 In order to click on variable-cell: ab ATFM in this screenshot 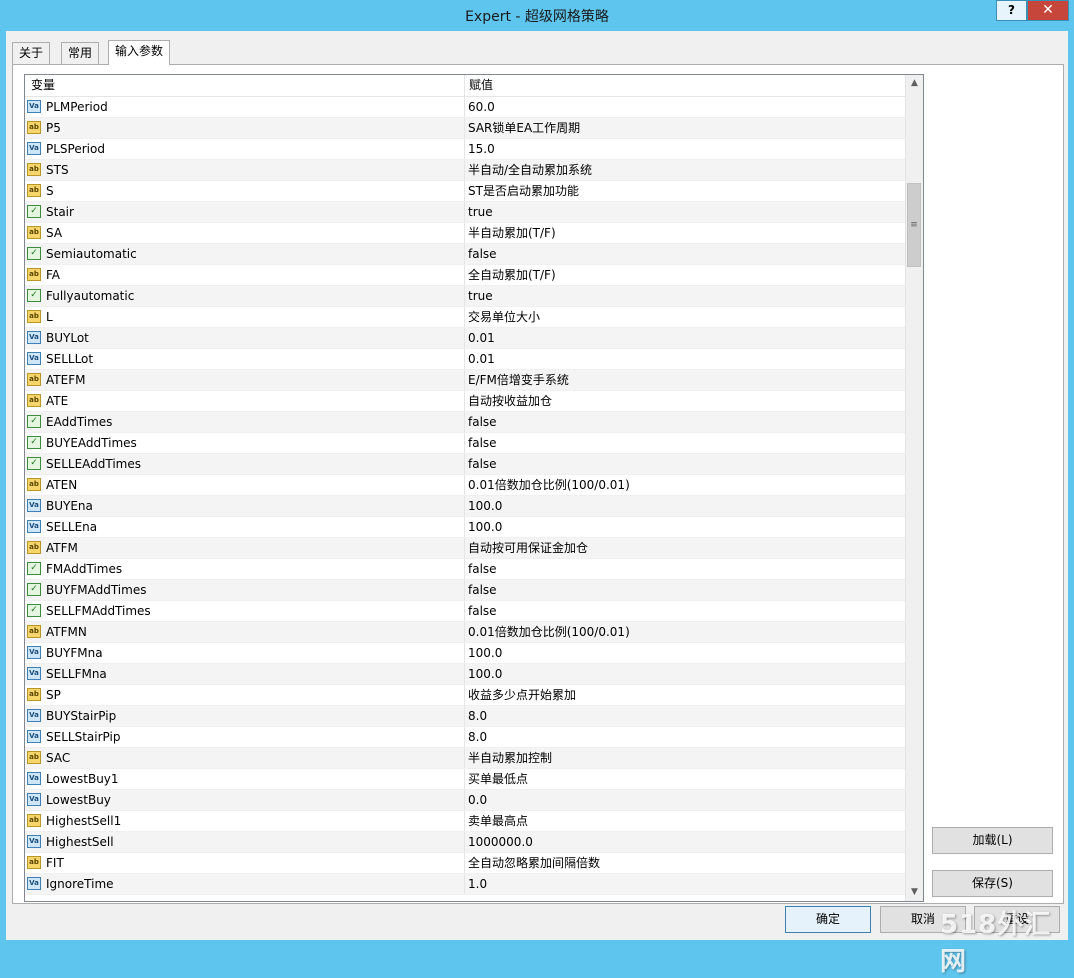, I will do `click(245, 548)`.